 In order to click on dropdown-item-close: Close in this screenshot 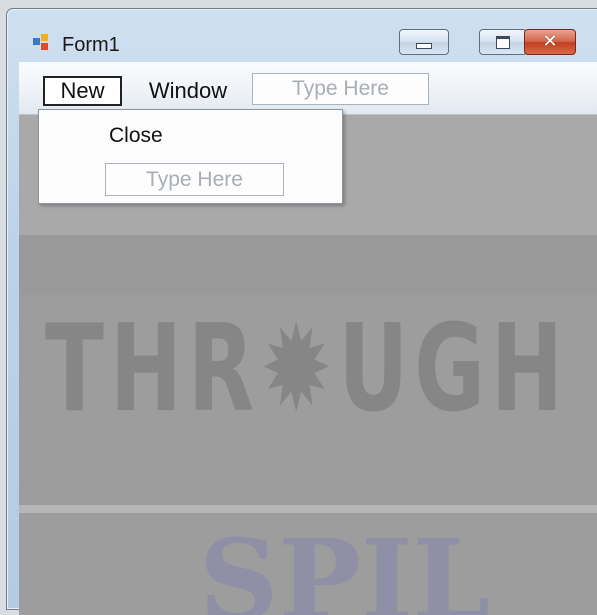, I will do `click(136, 136)`.